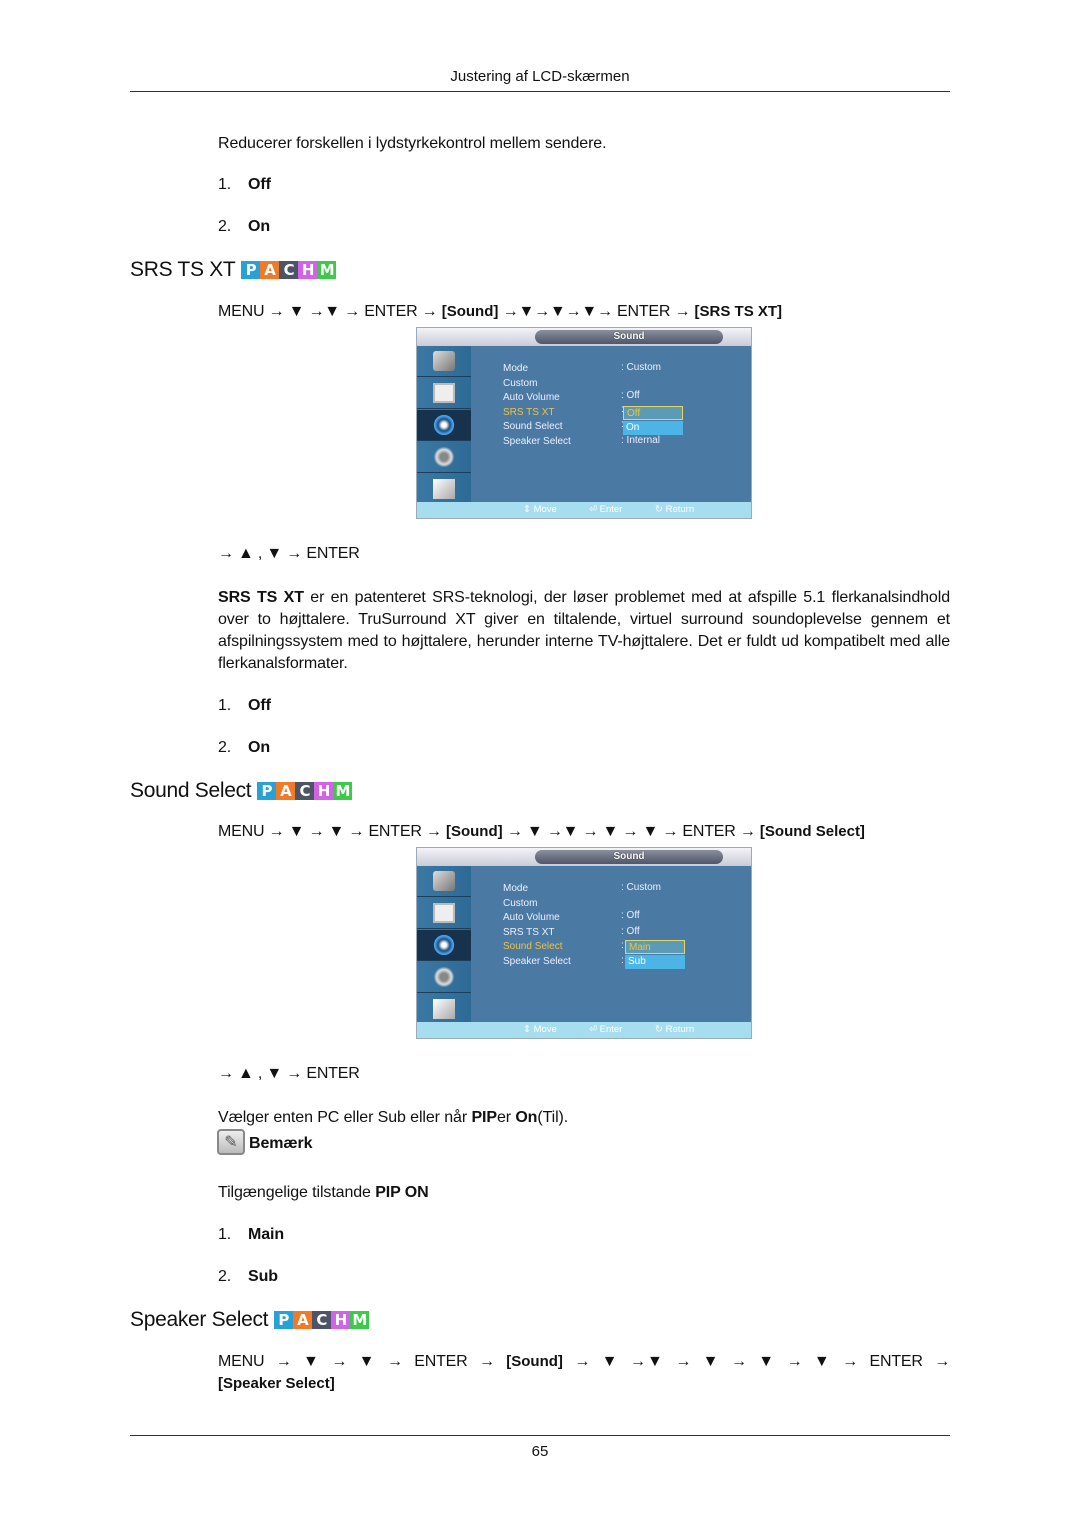 The height and width of the screenshot is (1527, 1080). I want to click on path-prefix: MENU → ▼ → ▼ → ENTER →, so click(356, 1361).